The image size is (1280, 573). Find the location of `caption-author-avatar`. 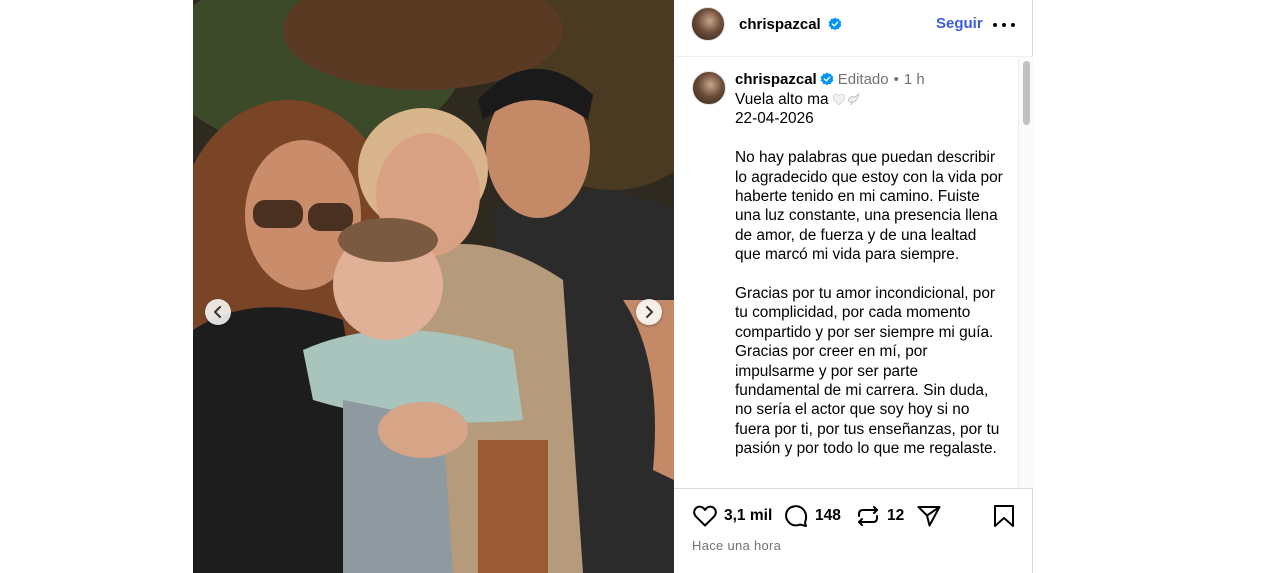

caption-author-avatar is located at coordinates (709, 88).